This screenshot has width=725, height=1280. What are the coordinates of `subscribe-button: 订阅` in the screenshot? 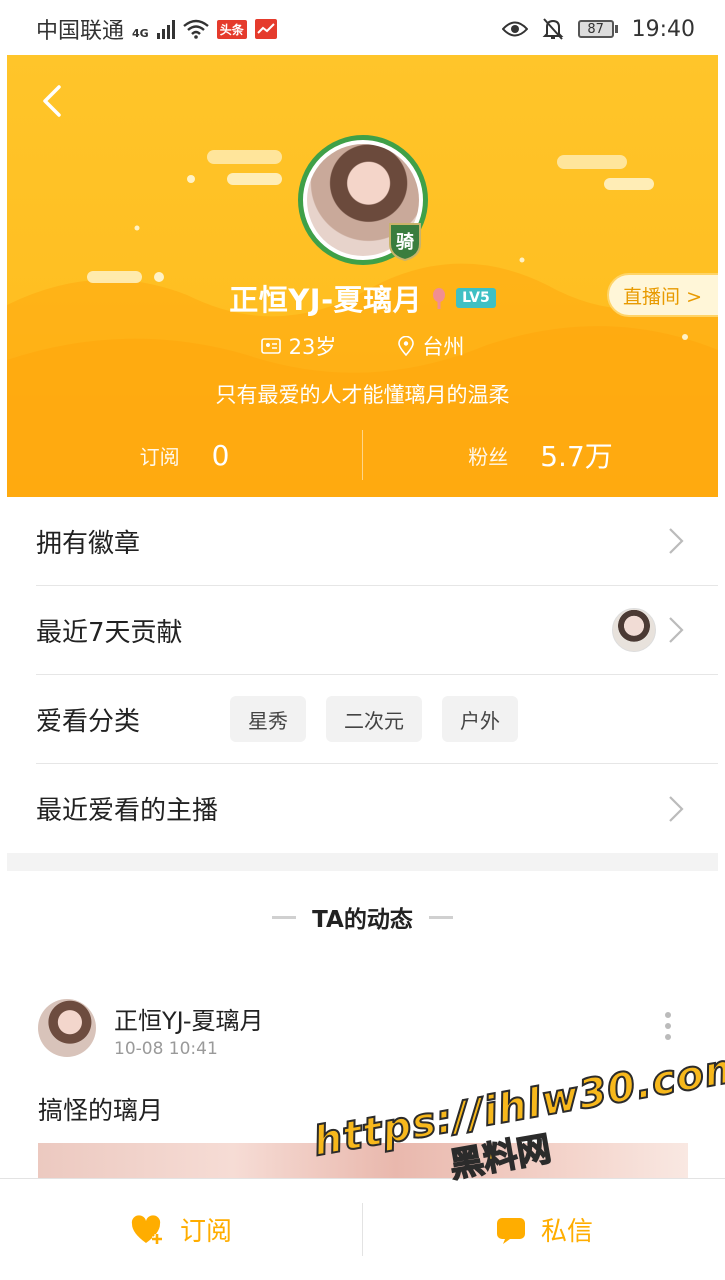 It's located at (181, 1229).